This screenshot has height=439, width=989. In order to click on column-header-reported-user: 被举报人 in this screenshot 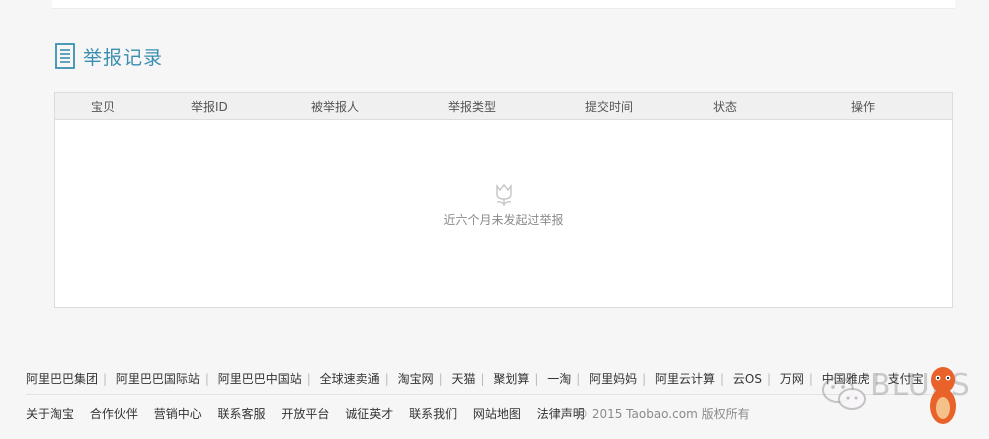, I will do `click(335, 107)`.